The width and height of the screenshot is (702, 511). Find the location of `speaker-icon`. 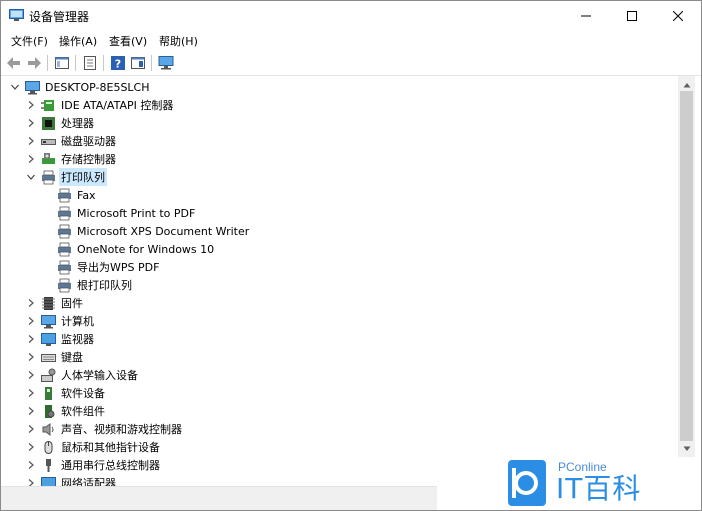

speaker-icon is located at coordinates (48, 429).